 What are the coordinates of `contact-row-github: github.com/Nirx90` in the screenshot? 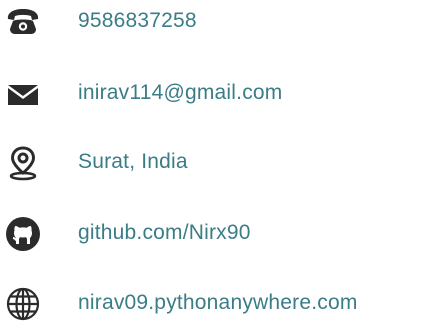 It's located at (215, 234).